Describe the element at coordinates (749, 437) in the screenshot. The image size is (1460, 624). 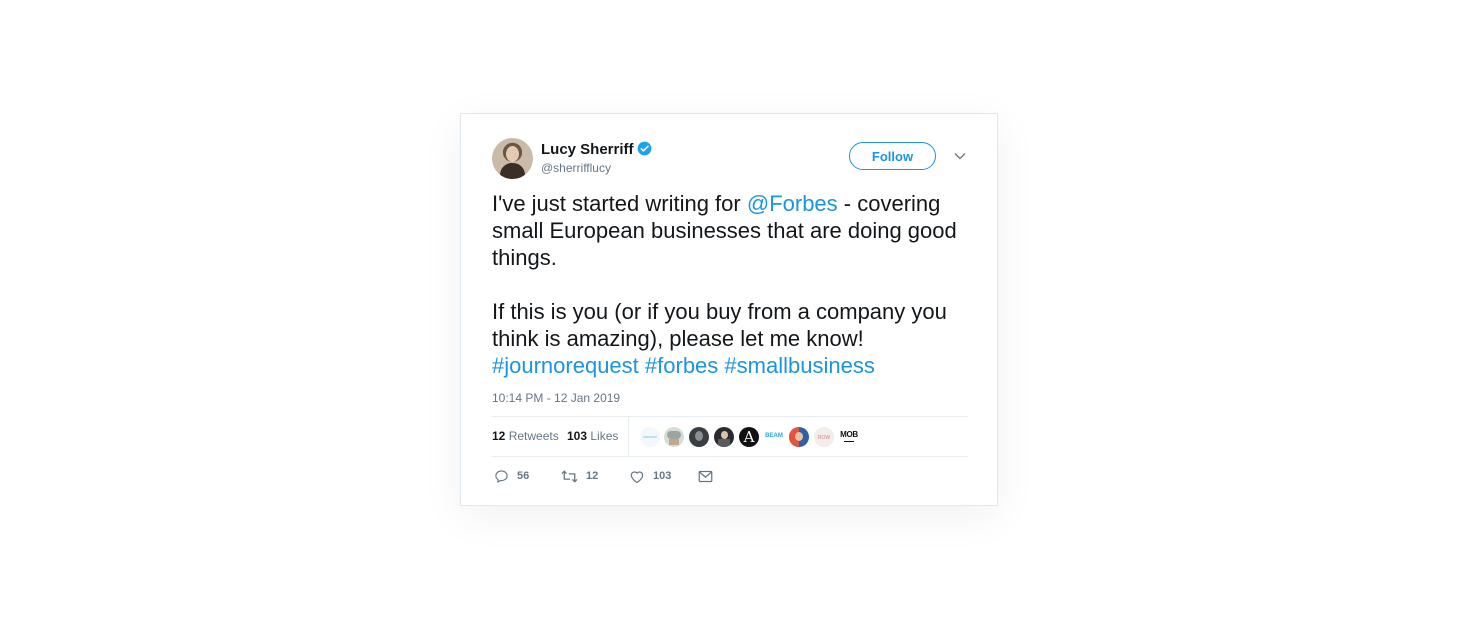
I see `letter-a-logo-avatar: A` at that location.